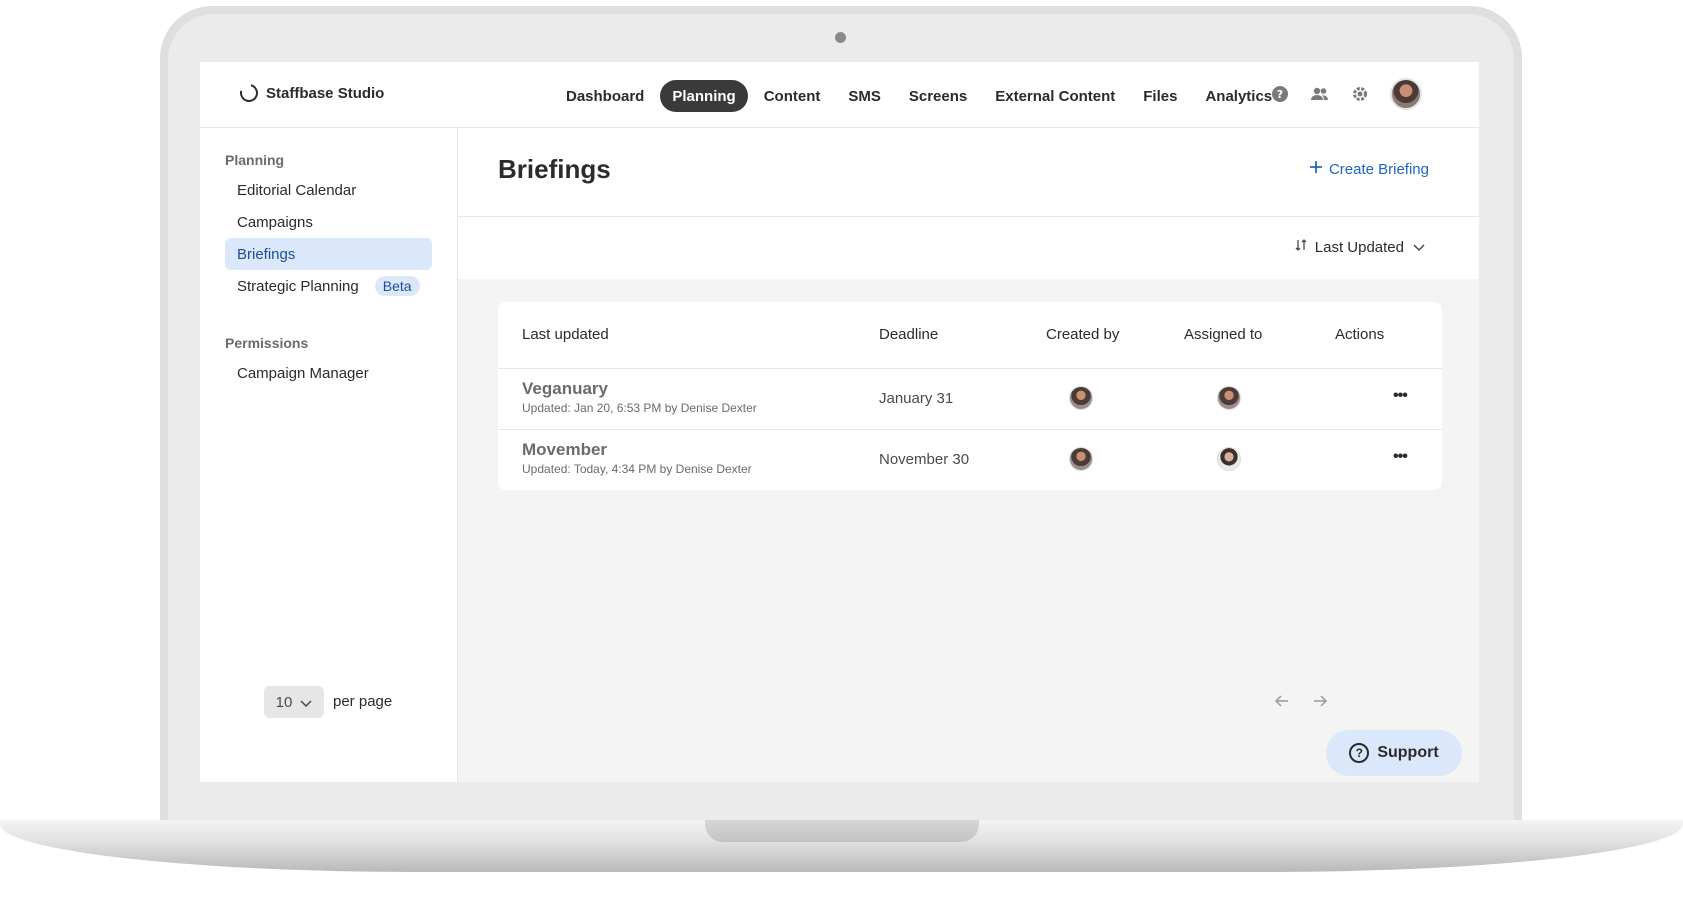 This screenshot has height=904, width=1683. What do you see at coordinates (968, 216) in the screenshot?
I see `divider` at bounding box center [968, 216].